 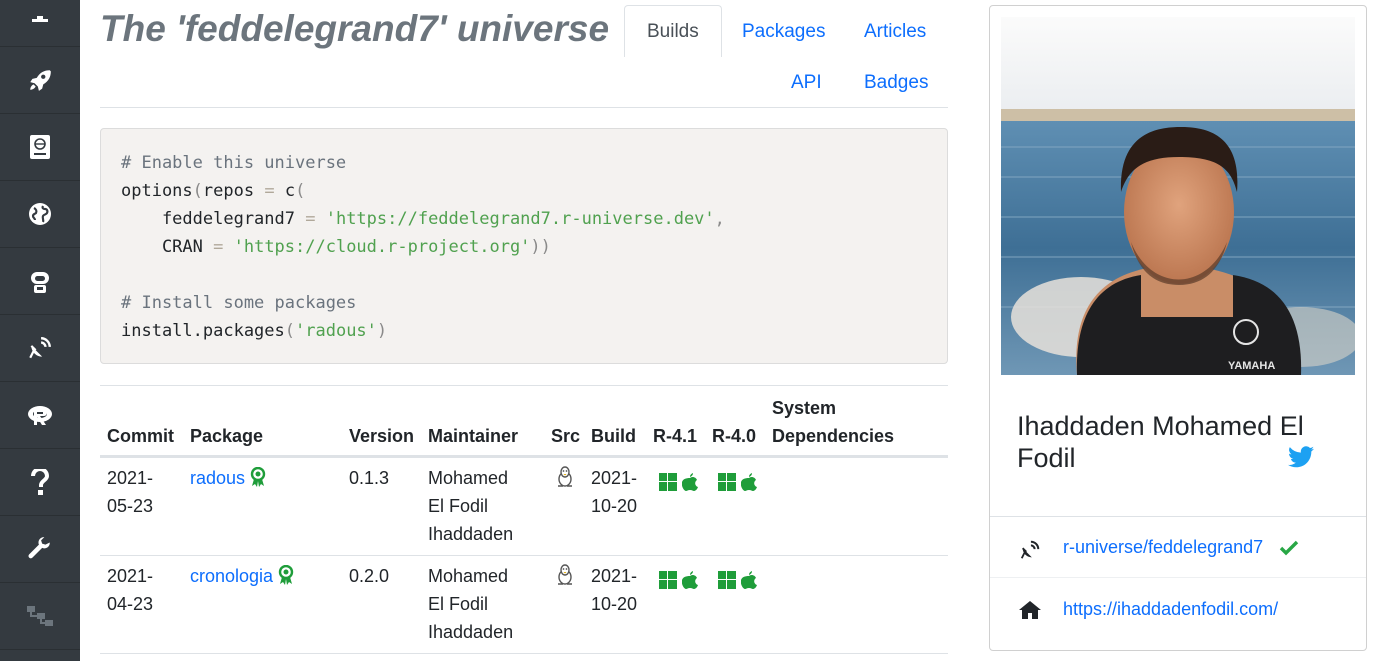 I want to click on page-title: The 'feddelegrand7' universe, so click(x=355, y=28).